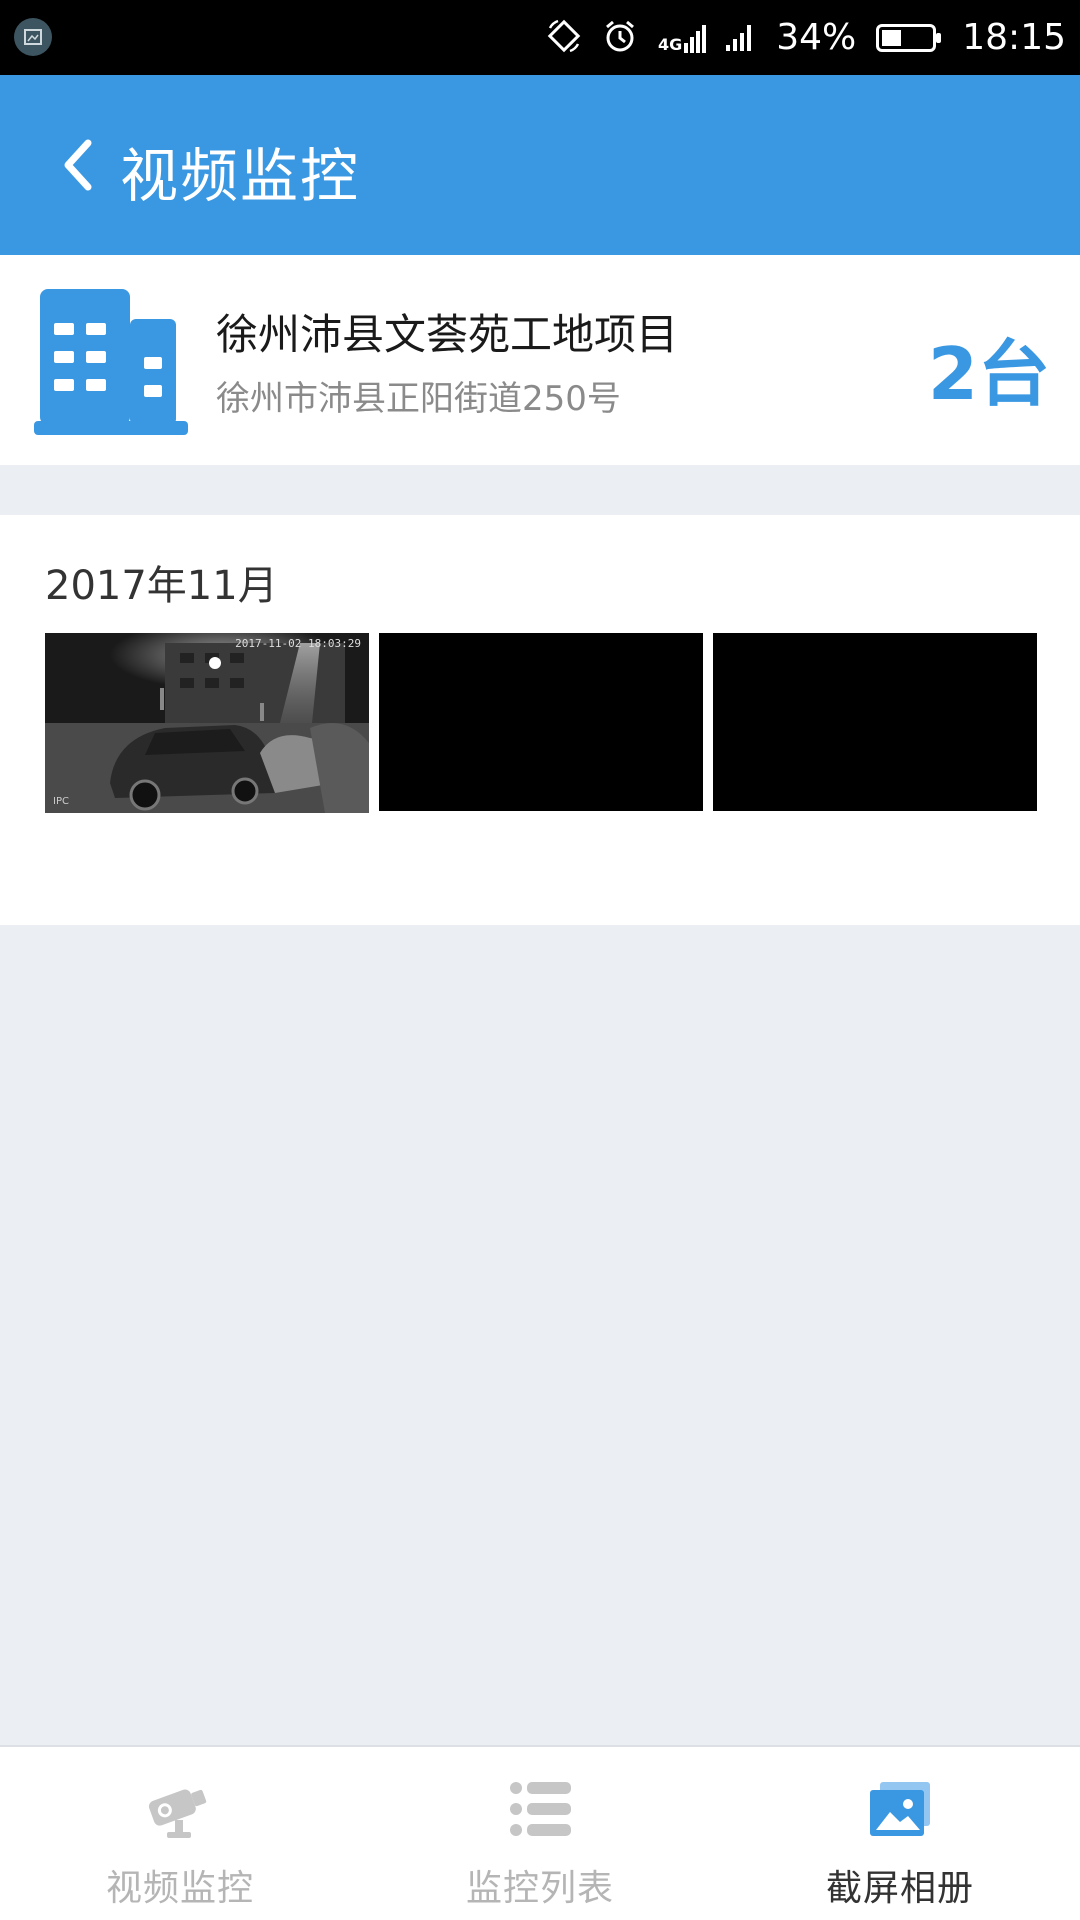 The width and height of the screenshot is (1080, 1920). What do you see at coordinates (447, 334) in the screenshot?
I see `project-name: 徐州沛县文荟苑工地项目` at bounding box center [447, 334].